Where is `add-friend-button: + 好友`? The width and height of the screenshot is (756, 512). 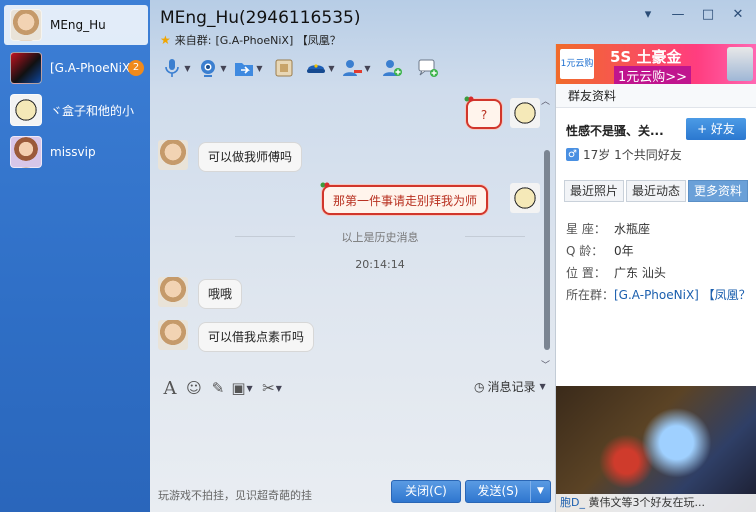 add-friend-button: + 好友 is located at coordinates (716, 129).